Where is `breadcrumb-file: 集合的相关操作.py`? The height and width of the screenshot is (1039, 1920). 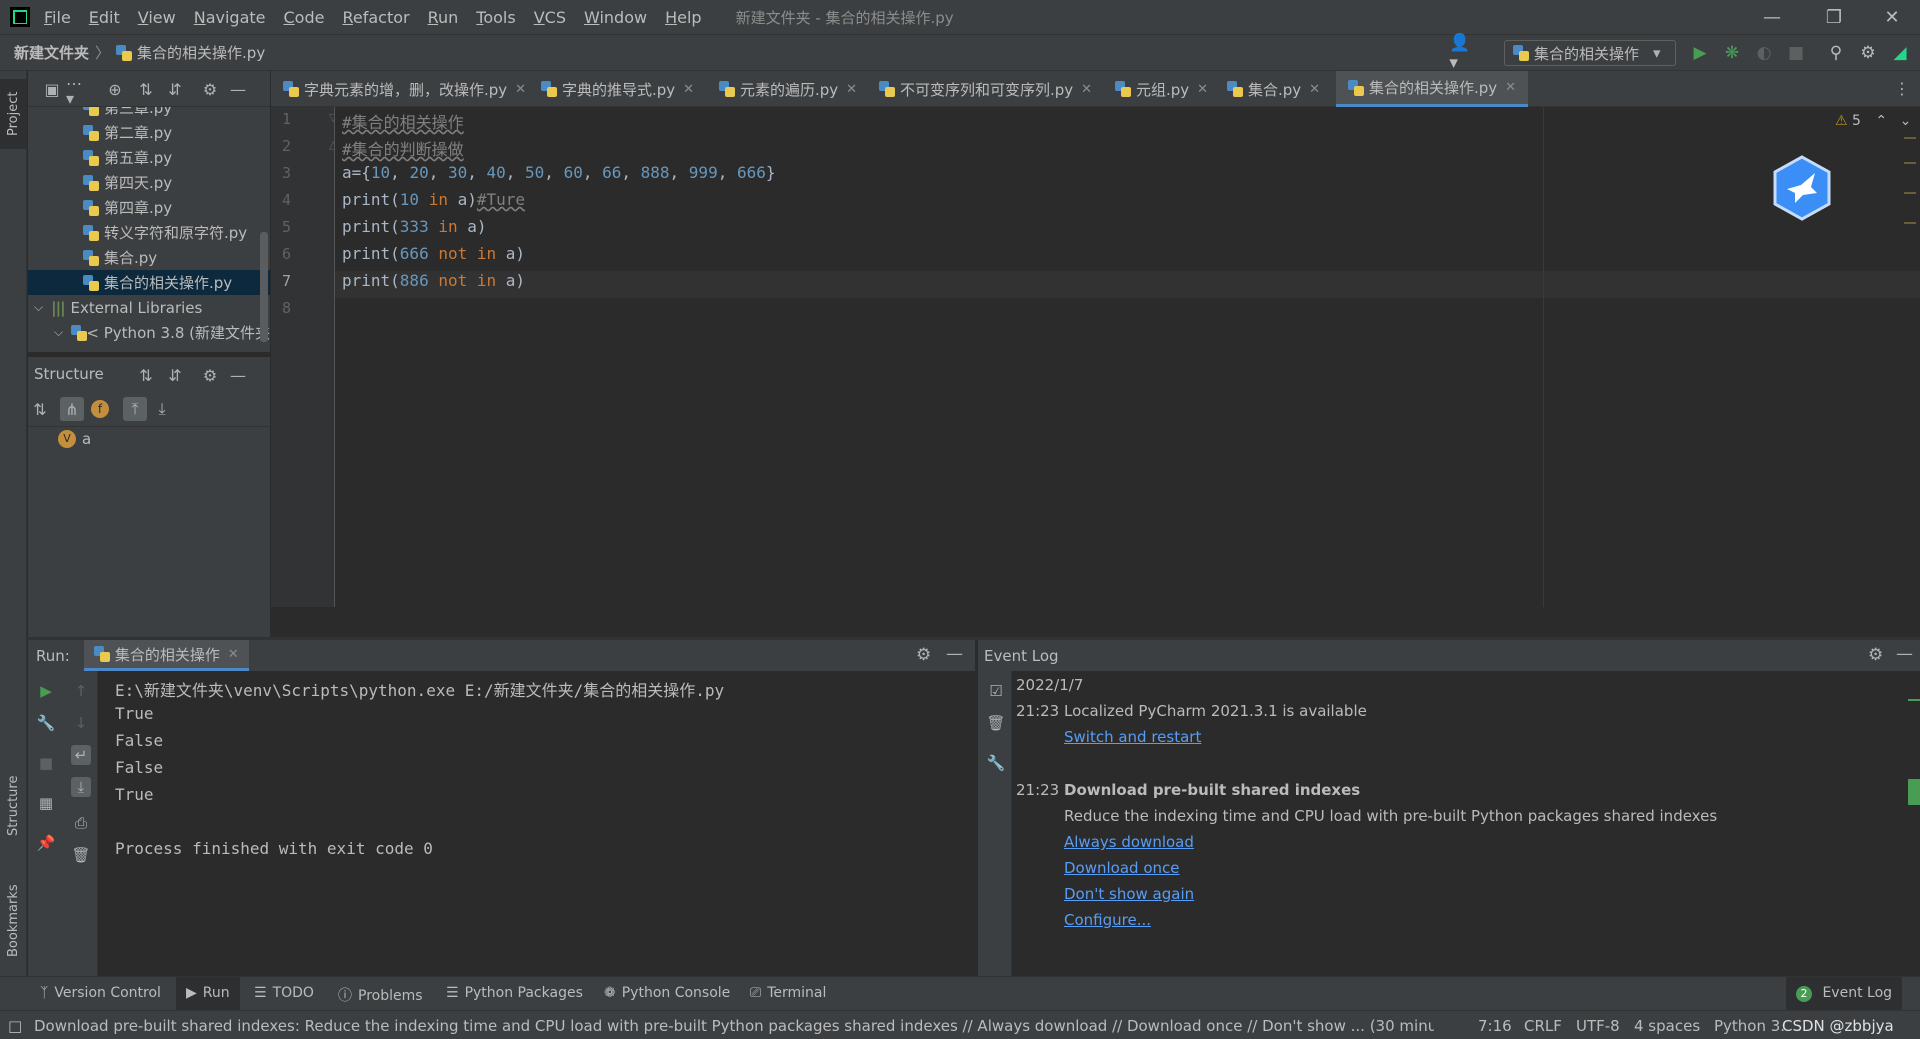
breadcrumb-file: 集合的相关操作.py is located at coordinates (190, 52).